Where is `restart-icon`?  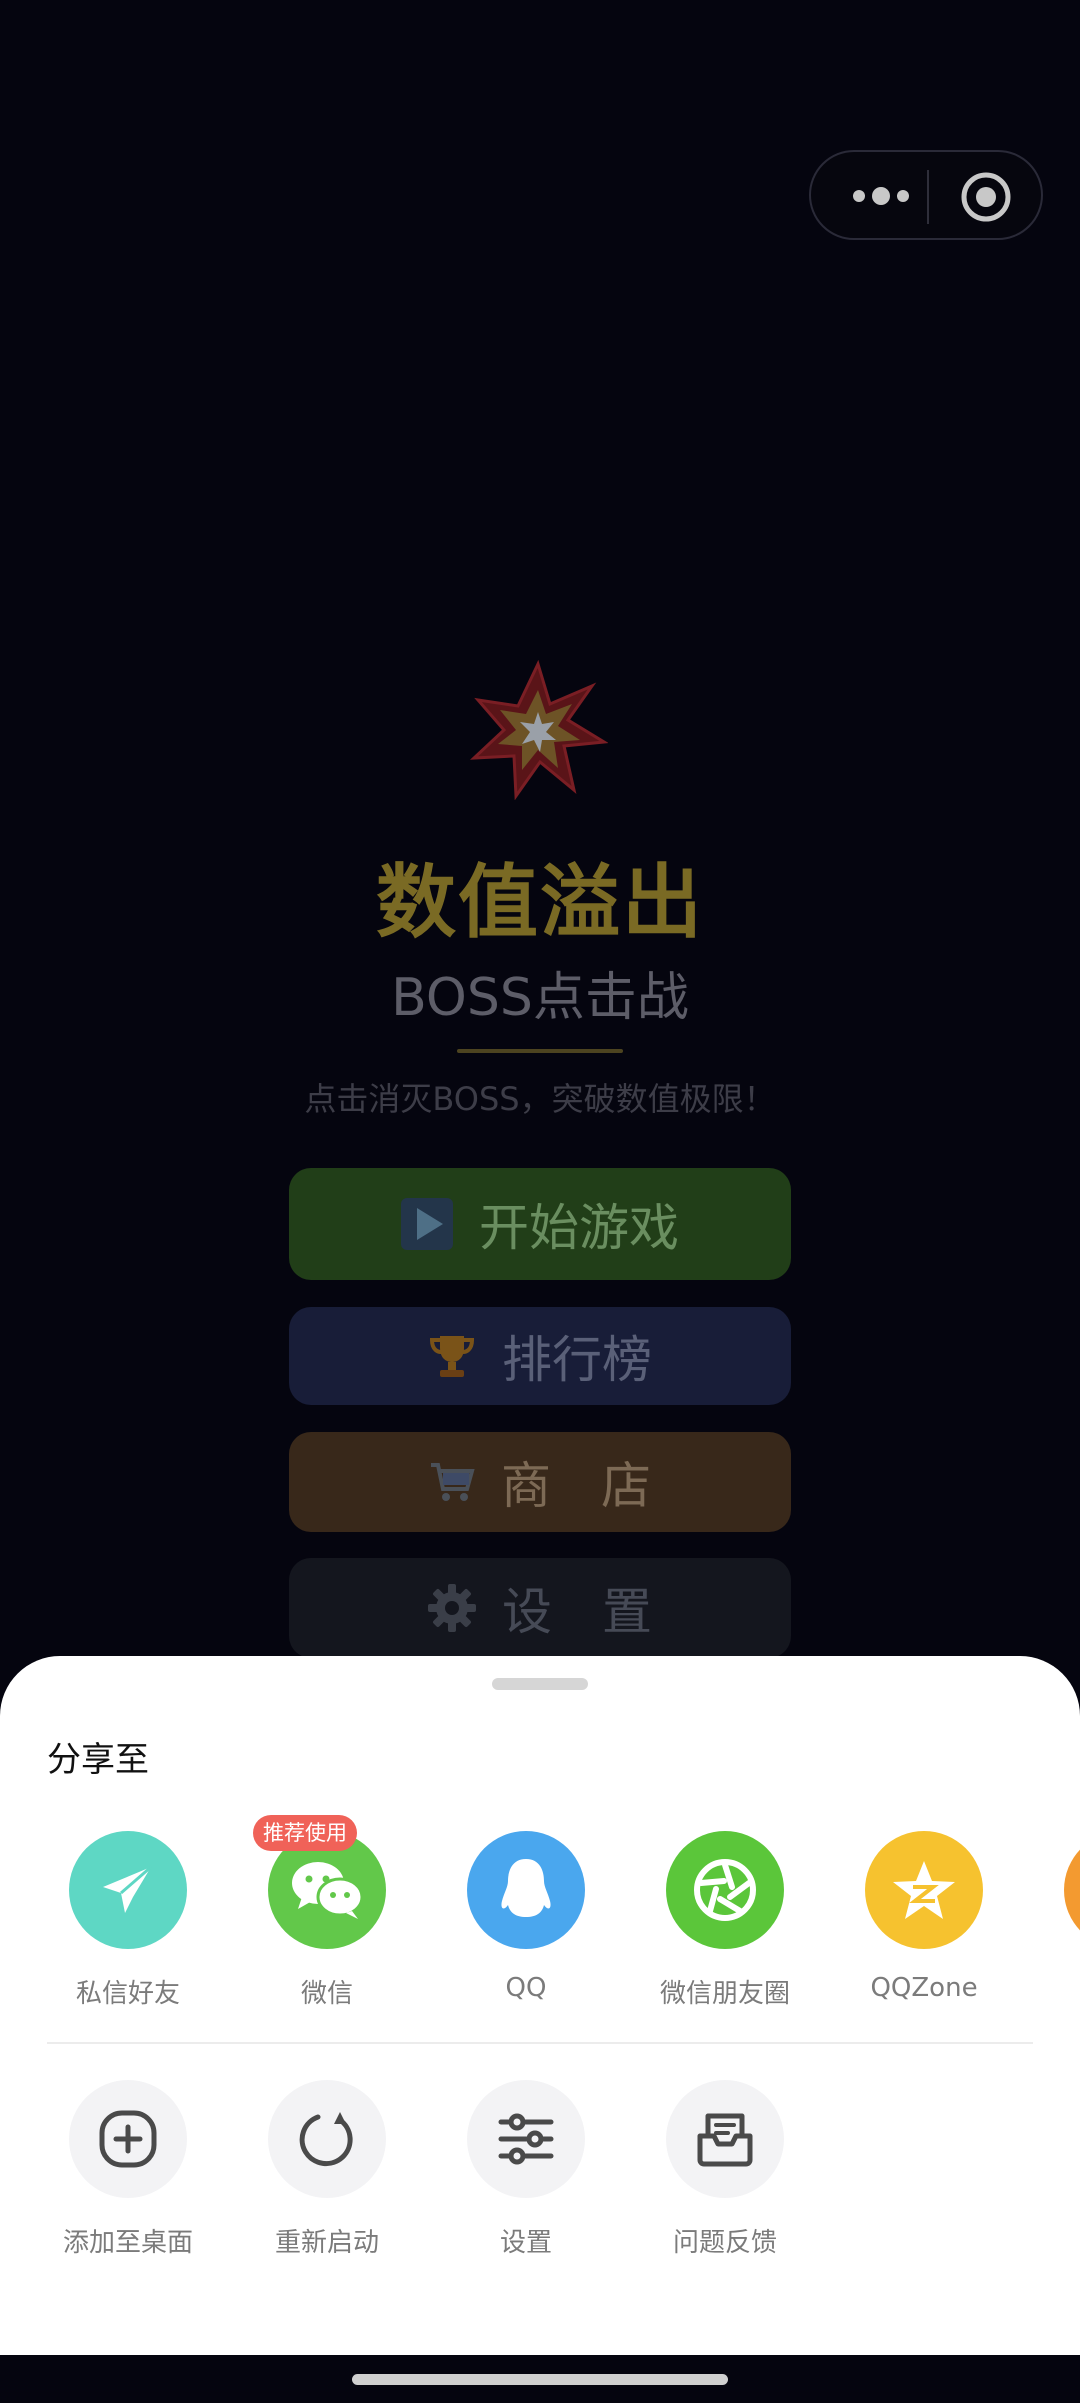
restart-icon is located at coordinates (326, 2139).